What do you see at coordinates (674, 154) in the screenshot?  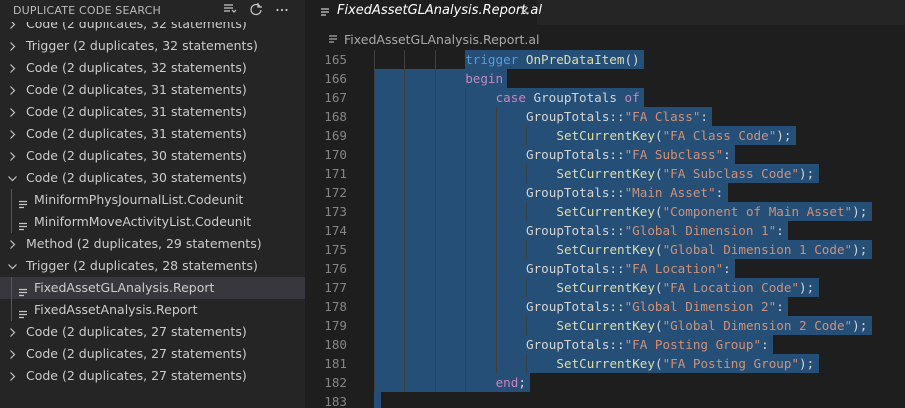 I see `code-token: "FA Subclass"` at bounding box center [674, 154].